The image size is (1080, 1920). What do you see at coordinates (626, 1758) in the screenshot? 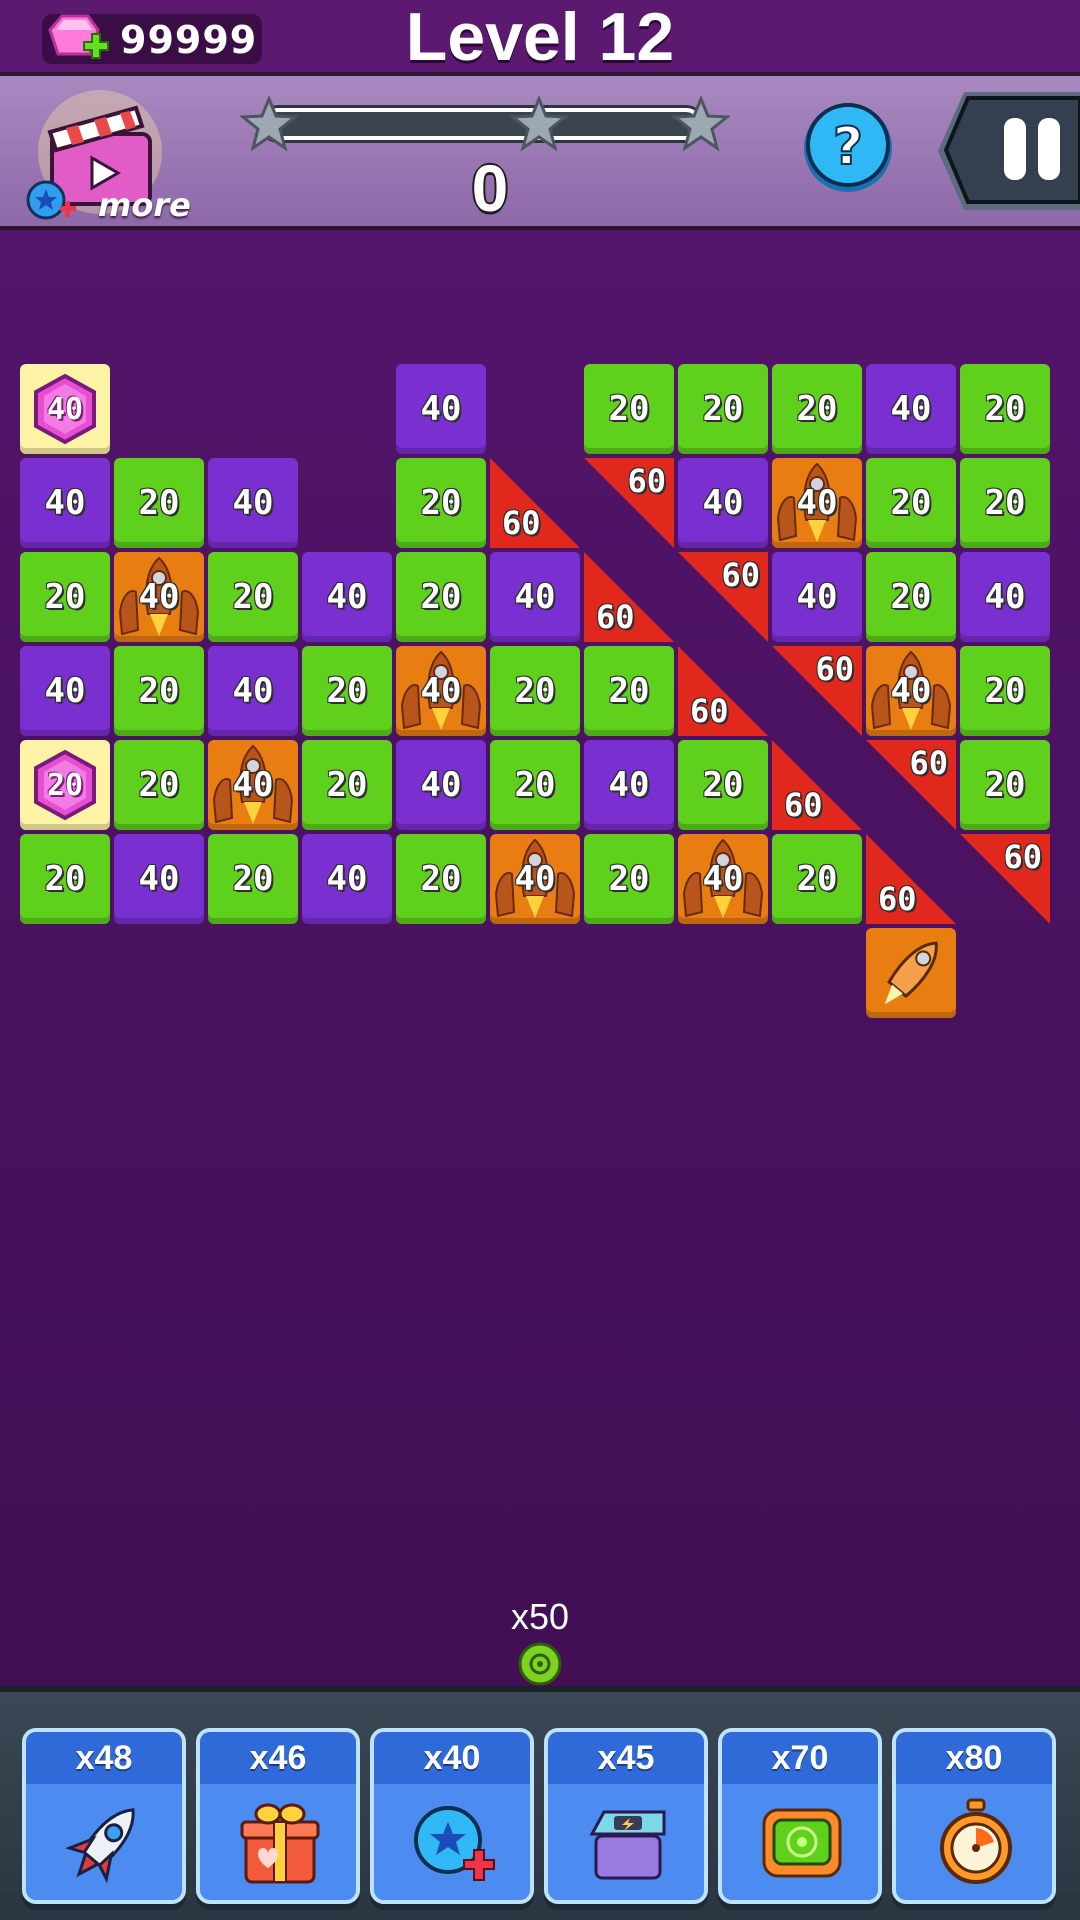
I see `powerup-count: x45` at bounding box center [626, 1758].